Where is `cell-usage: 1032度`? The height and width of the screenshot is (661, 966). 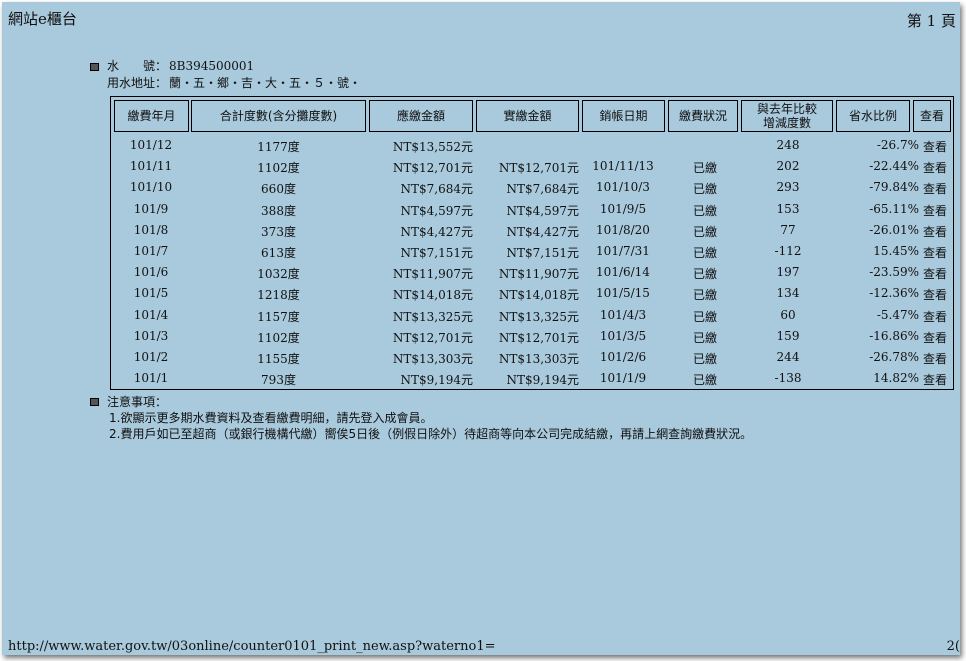 cell-usage: 1032度 is located at coordinates (278, 274).